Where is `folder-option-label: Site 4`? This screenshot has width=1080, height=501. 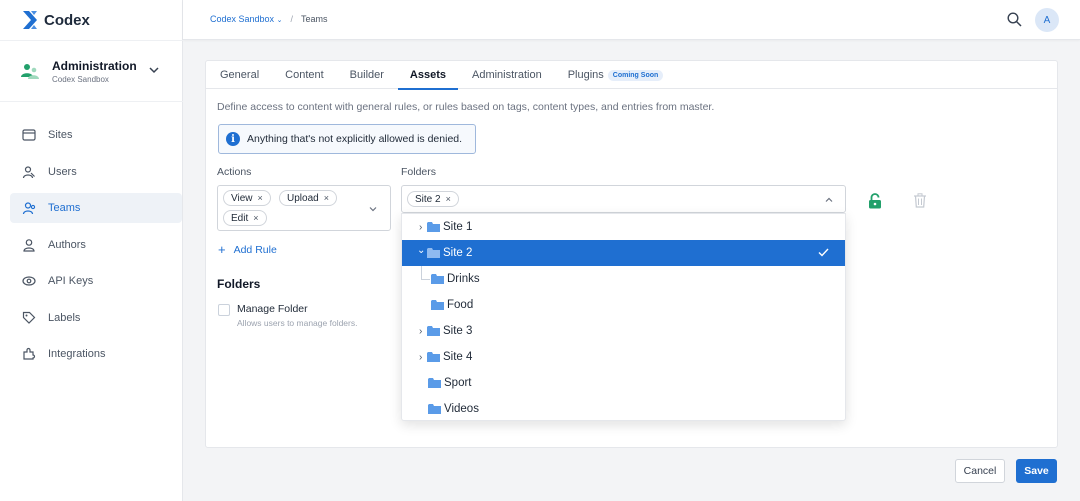 folder-option-label: Site 4 is located at coordinates (458, 357).